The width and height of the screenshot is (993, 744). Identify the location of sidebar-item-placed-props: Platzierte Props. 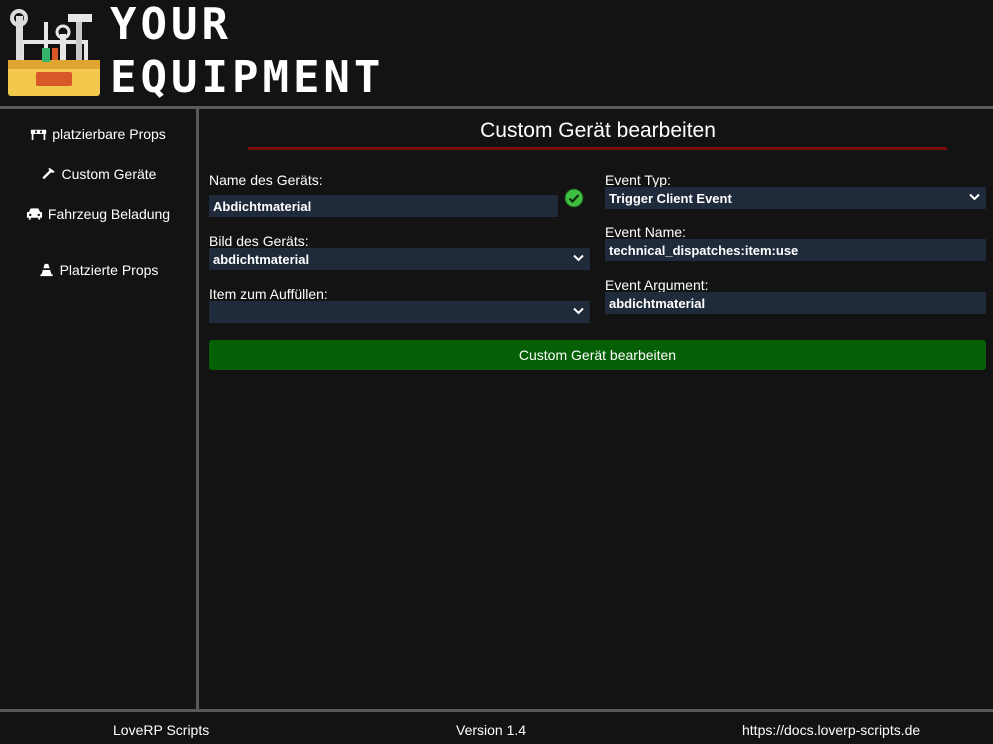
(98, 270).